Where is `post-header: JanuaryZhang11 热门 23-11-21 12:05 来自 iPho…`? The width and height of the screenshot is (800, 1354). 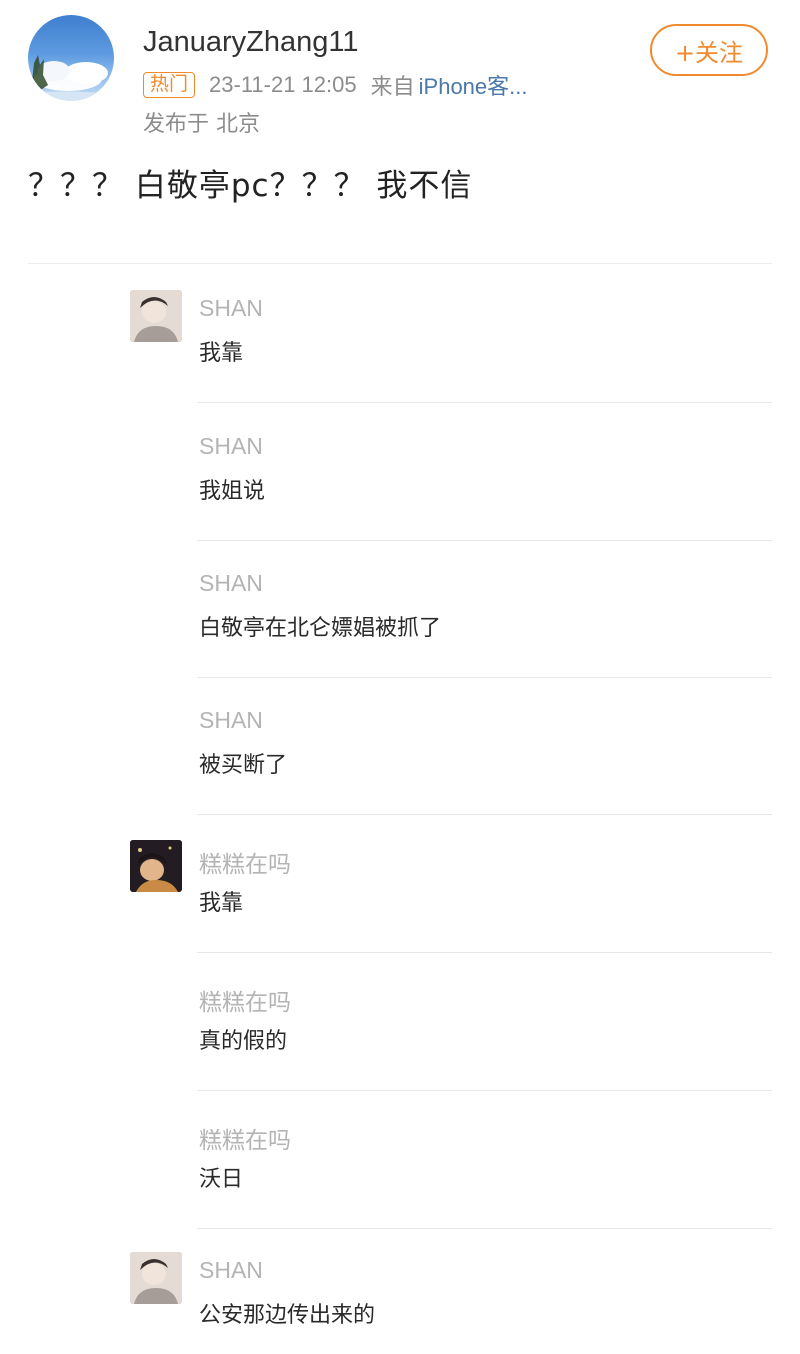 post-header: JanuaryZhang11 热门 23-11-21 12:05 来自 iPho… is located at coordinates (400, 70).